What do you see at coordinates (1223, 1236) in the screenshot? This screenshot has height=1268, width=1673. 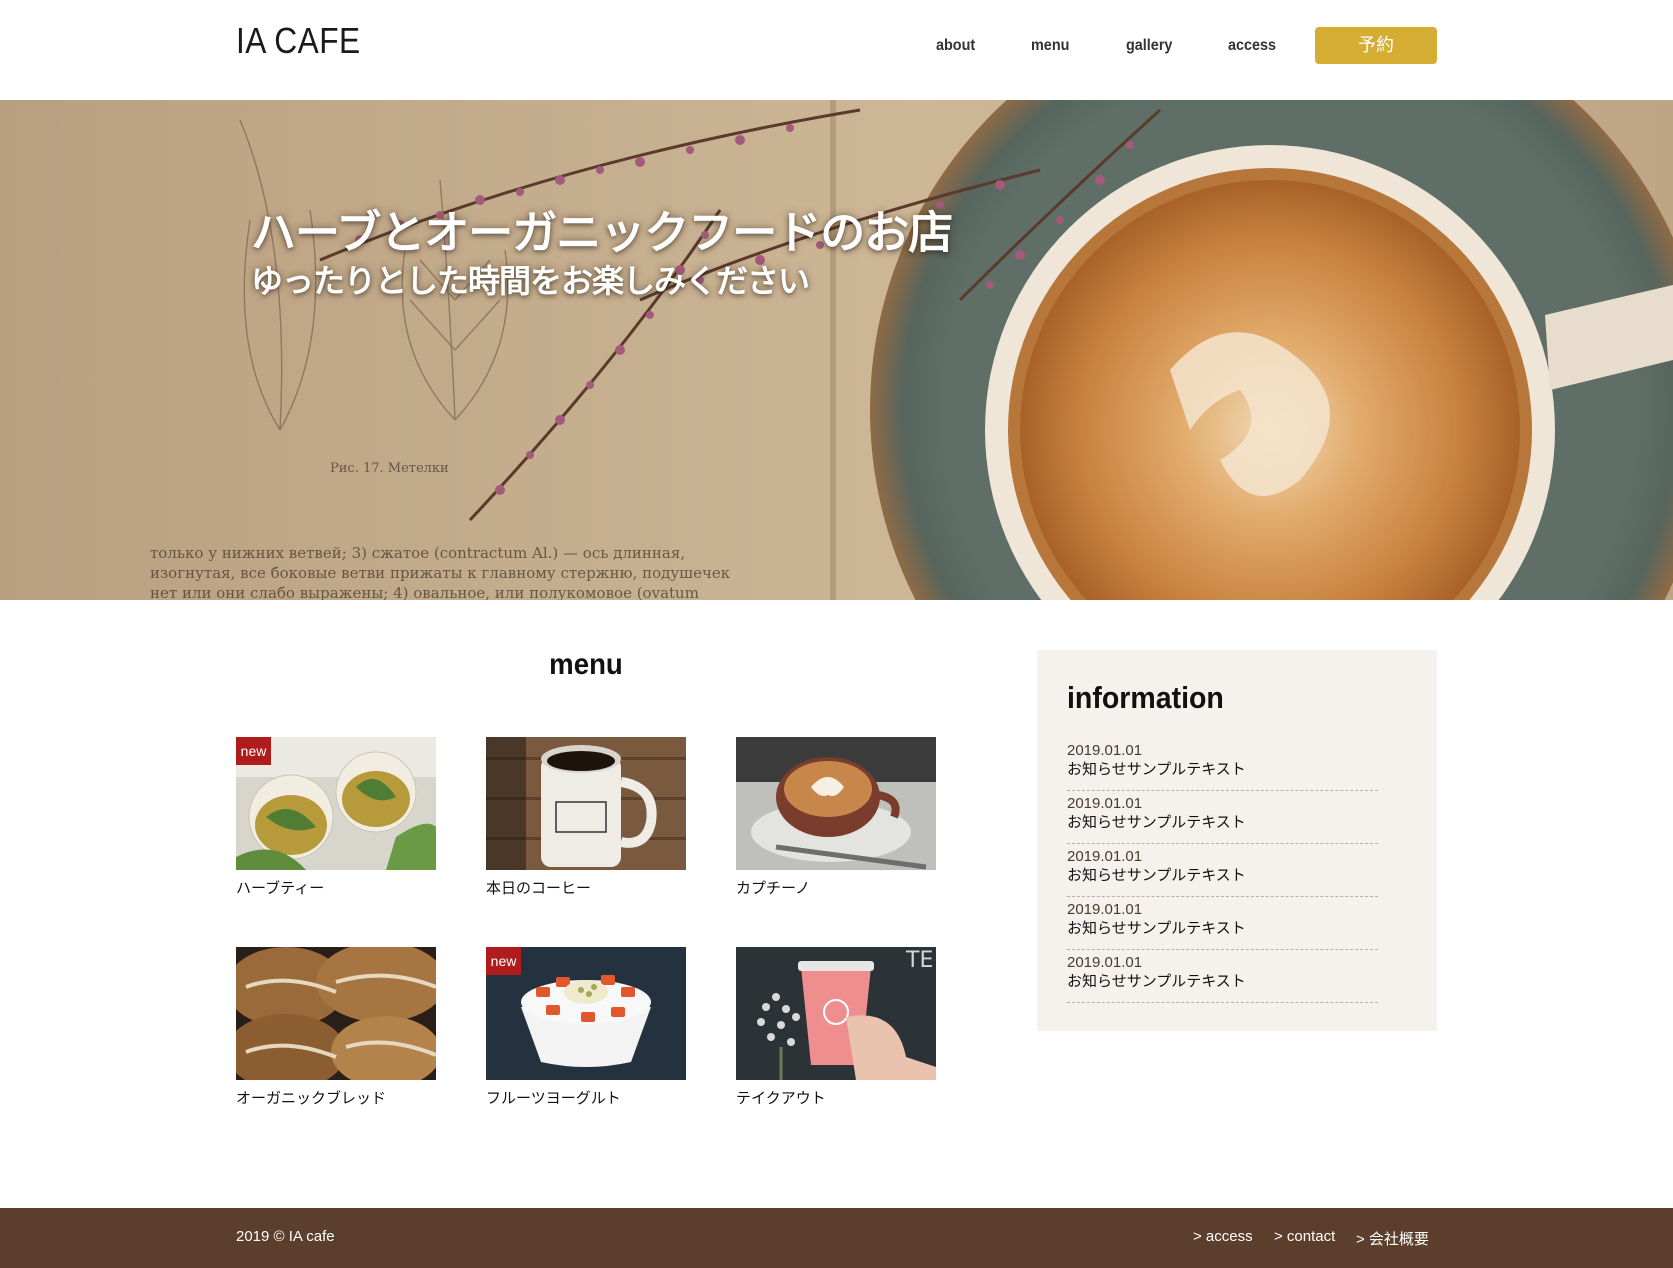 I see `footer-link-access: > access` at bounding box center [1223, 1236].